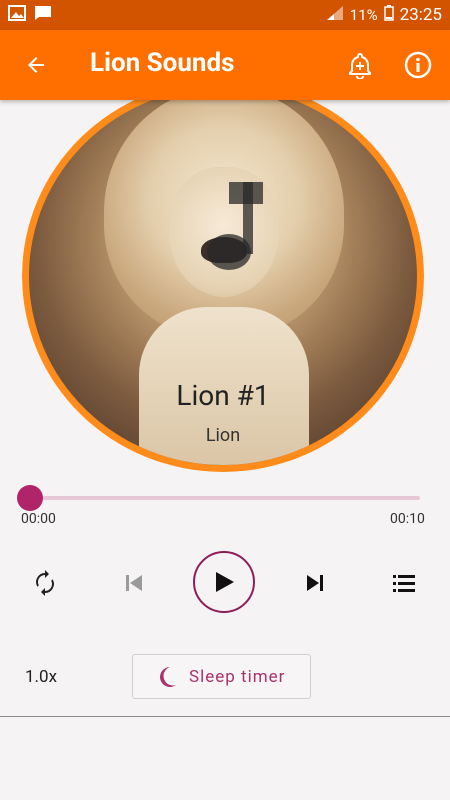 The height and width of the screenshot is (800, 450). Describe the element at coordinates (407, 519) in the screenshot. I see `duration-time: 00:10` at that location.